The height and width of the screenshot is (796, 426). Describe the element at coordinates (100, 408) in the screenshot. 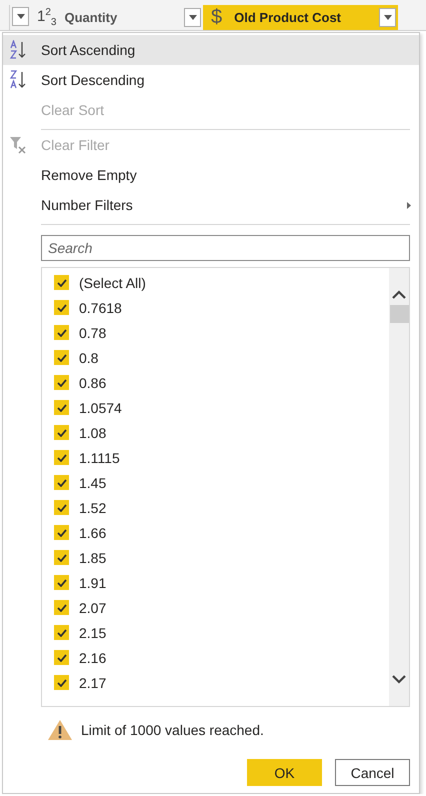

I see `value-label: 1.0574` at that location.